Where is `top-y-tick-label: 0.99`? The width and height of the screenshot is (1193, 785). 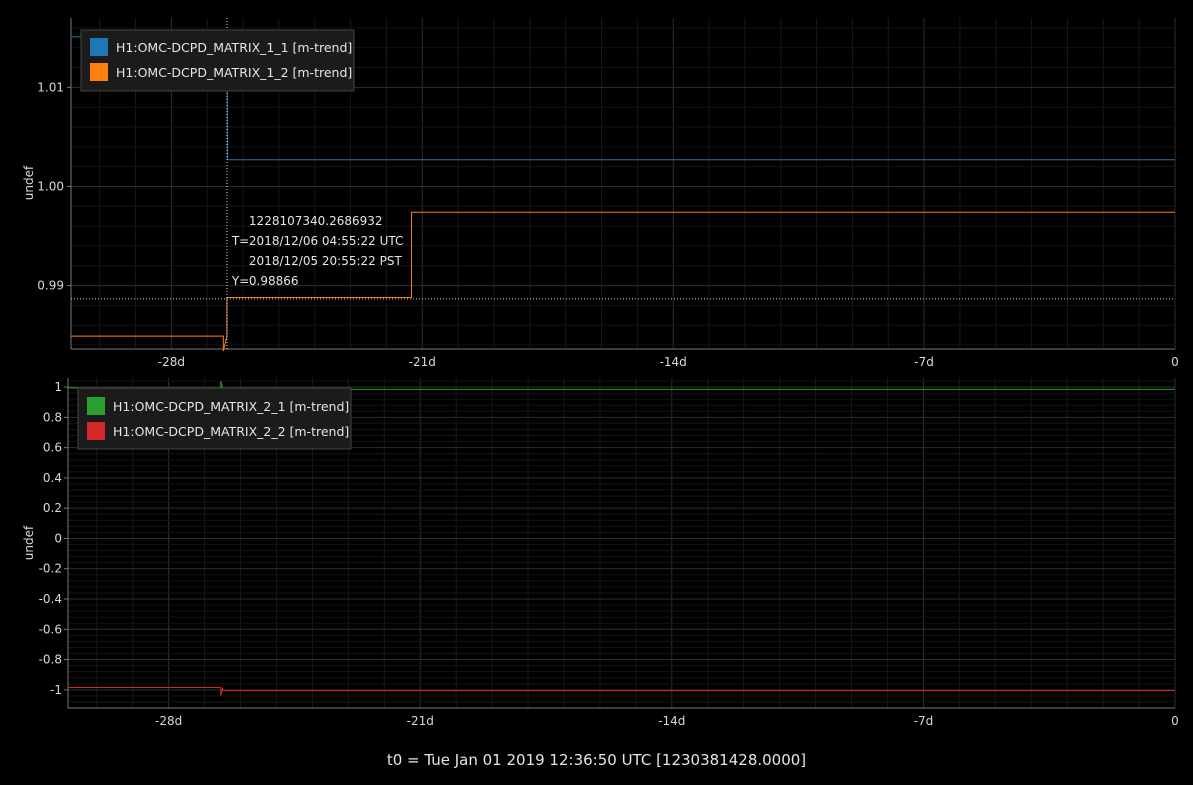 top-y-tick-label: 0.99 is located at coordinates (50, 286).